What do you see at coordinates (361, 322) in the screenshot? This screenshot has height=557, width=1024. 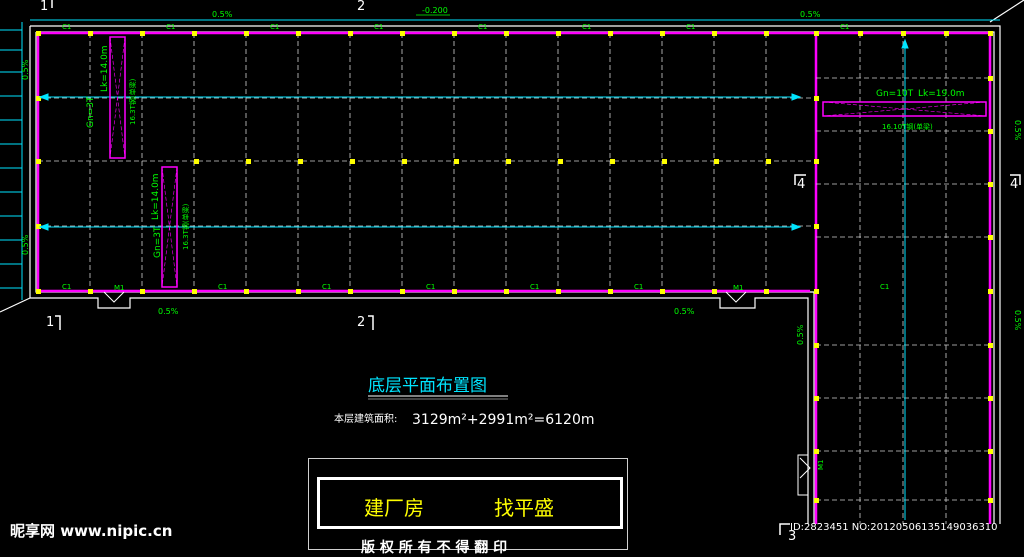 I see `axis-label-bottom-2: 2` at bounding box center [361, 322].